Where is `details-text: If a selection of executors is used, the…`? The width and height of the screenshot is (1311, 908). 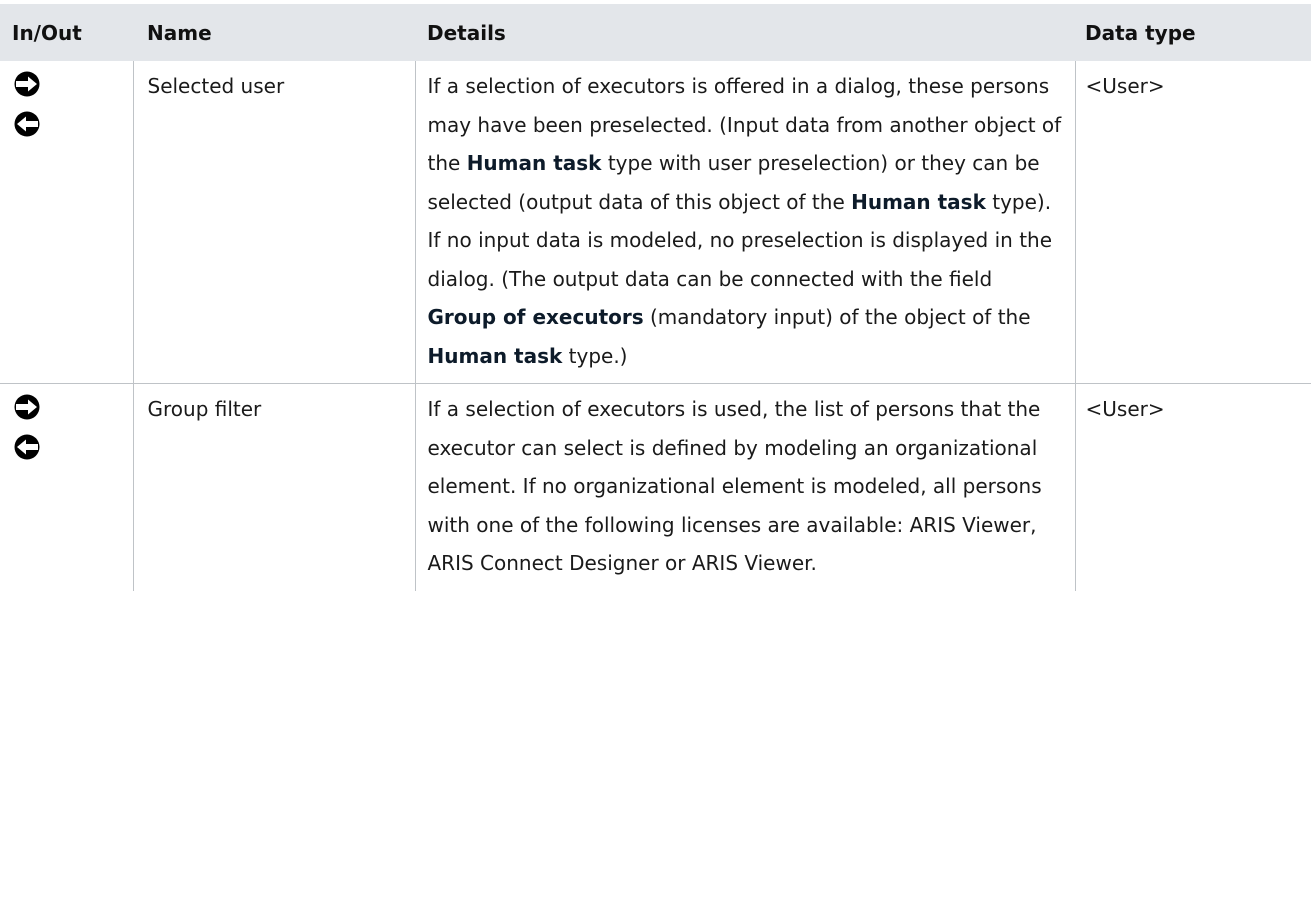
details-text: If a selection of executors is used, the… is located at coordinates (734, 486).